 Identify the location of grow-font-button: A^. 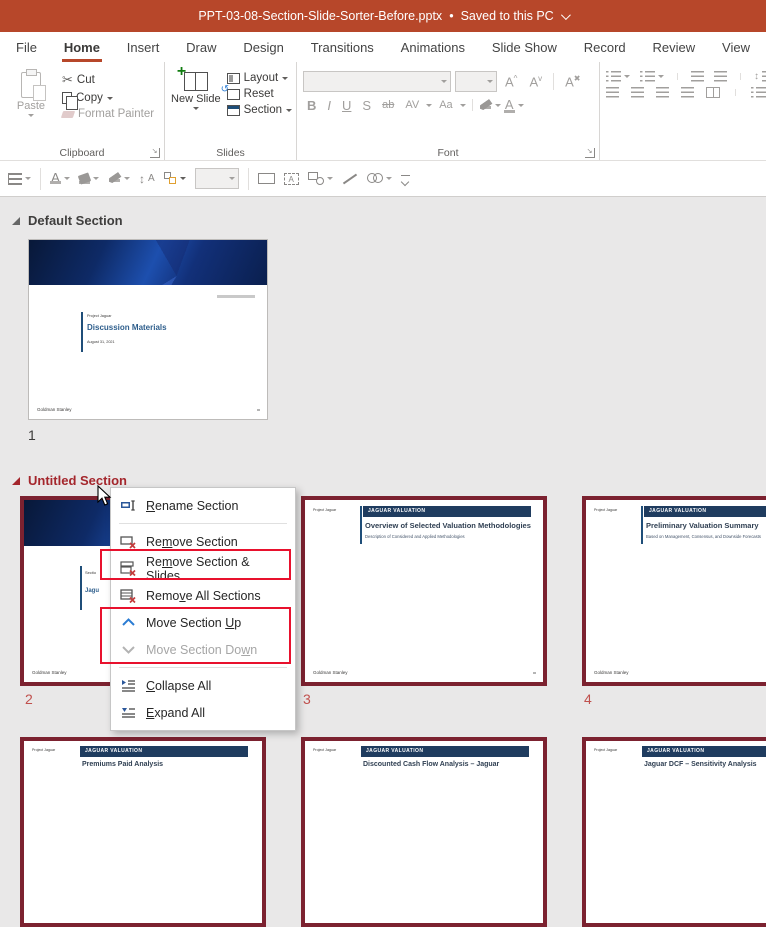
(511, 81).